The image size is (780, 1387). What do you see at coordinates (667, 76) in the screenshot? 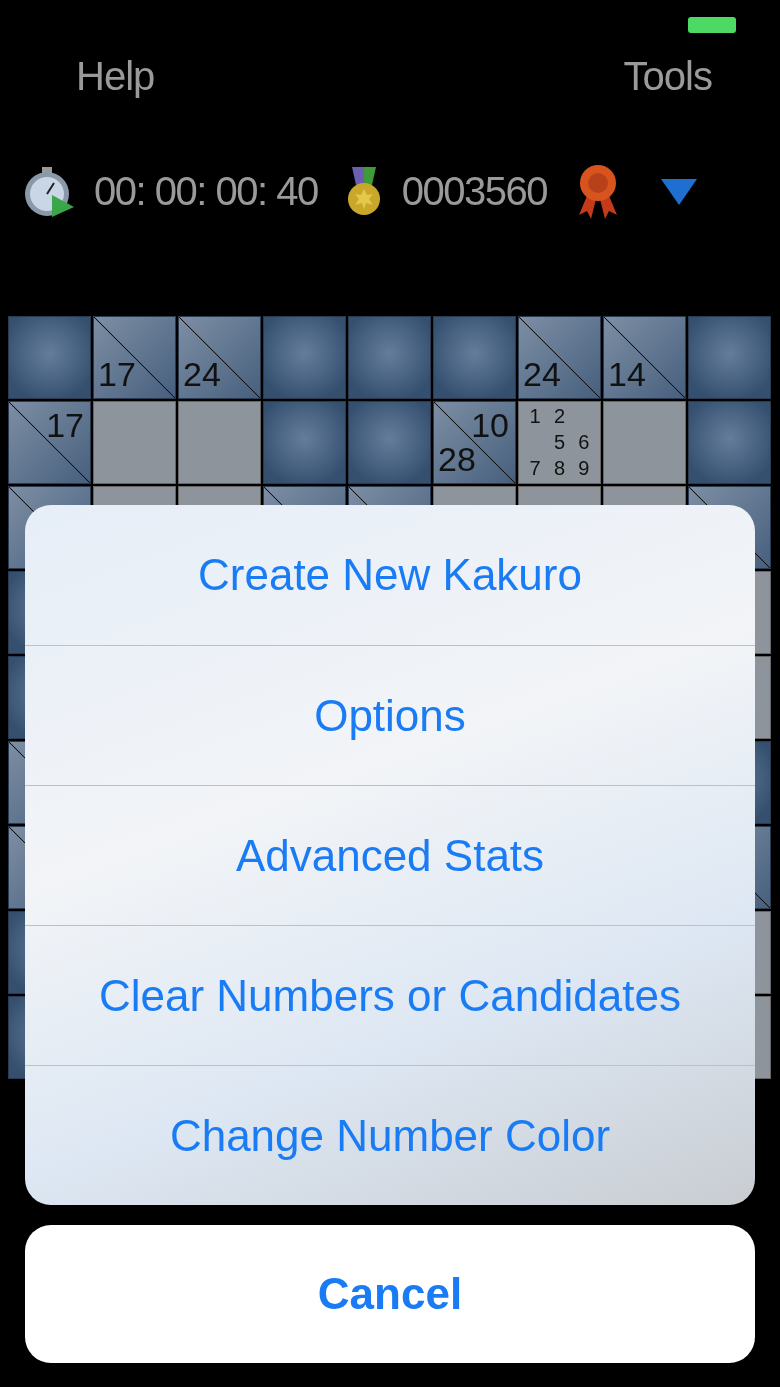
I see `tools-button: Tools` at bounding box center [667, 76].